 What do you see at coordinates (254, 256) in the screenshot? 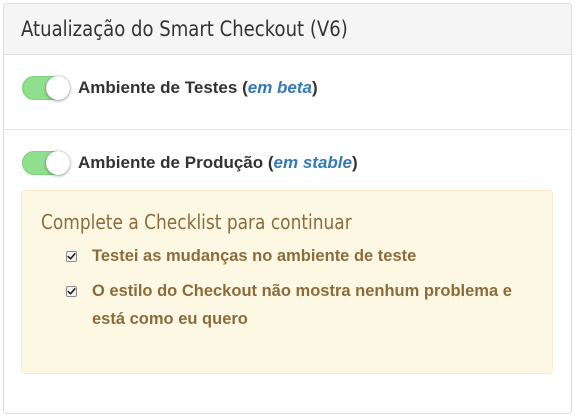
I see `checklist-item-label: Testei as mudanças no ambiente de teste` at bounding box center [254, 256].